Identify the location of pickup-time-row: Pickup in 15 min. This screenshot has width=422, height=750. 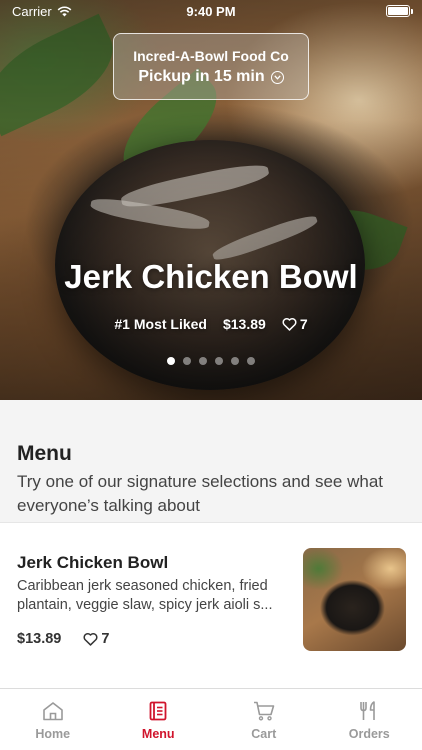
(211, 77).